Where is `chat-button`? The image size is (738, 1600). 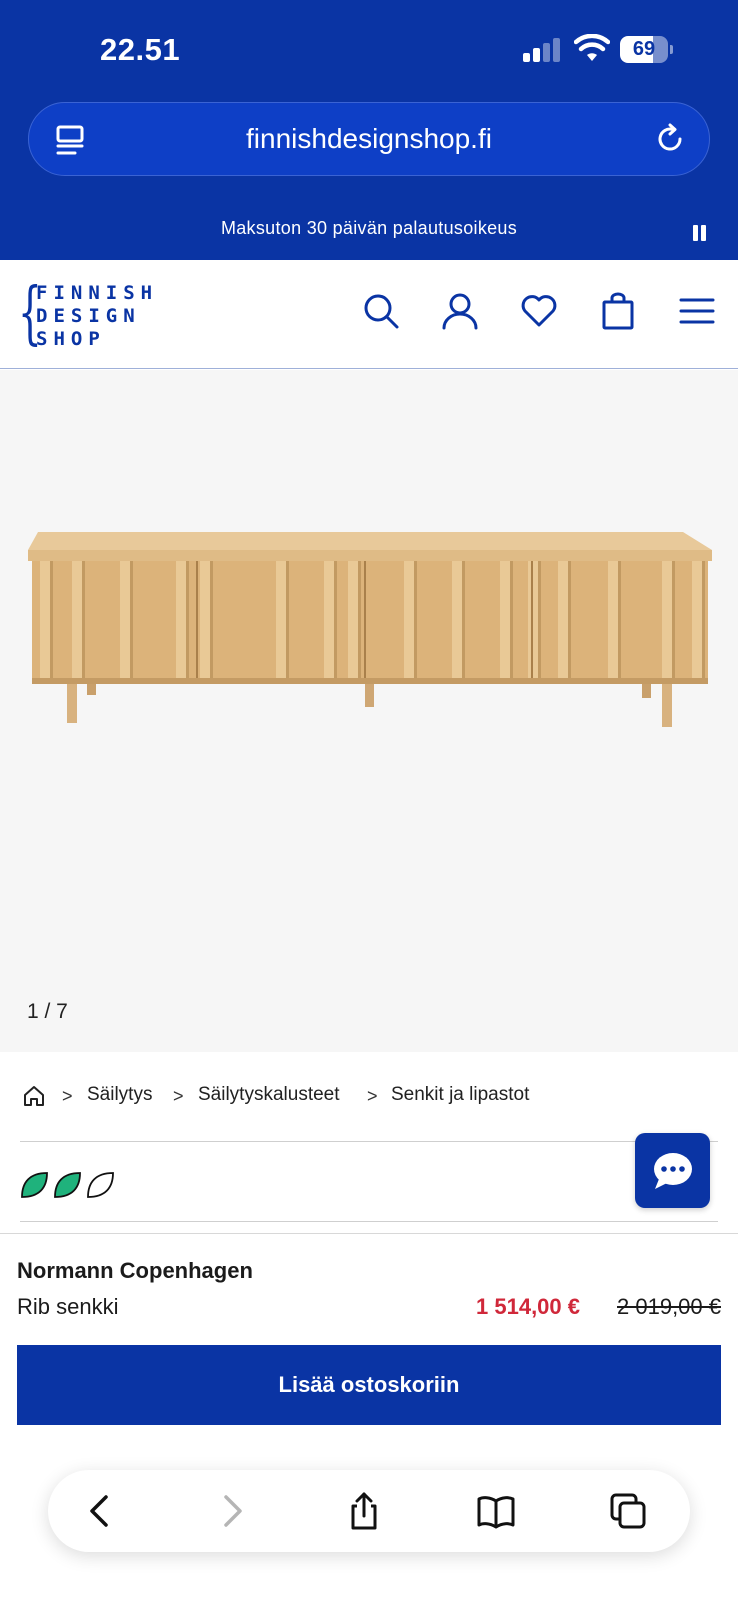
chat-button is located at coordinates (672, 1170).